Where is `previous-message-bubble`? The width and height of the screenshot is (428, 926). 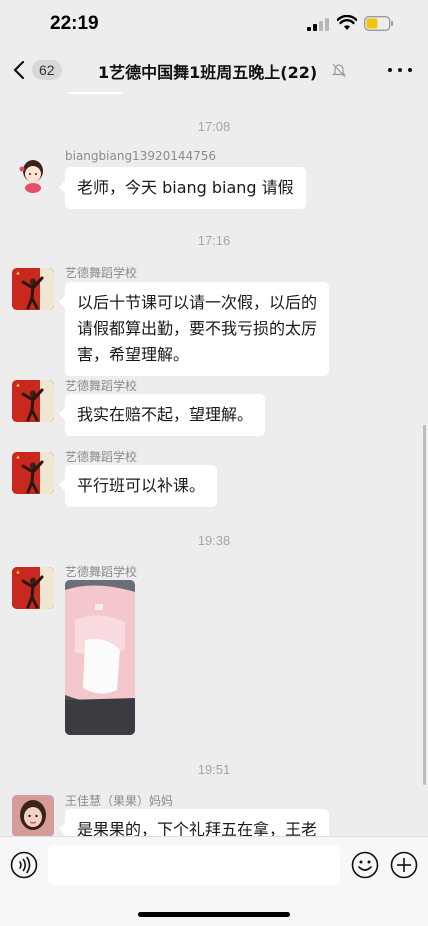 previous-message-bubble is located at coordinates (95, 93).